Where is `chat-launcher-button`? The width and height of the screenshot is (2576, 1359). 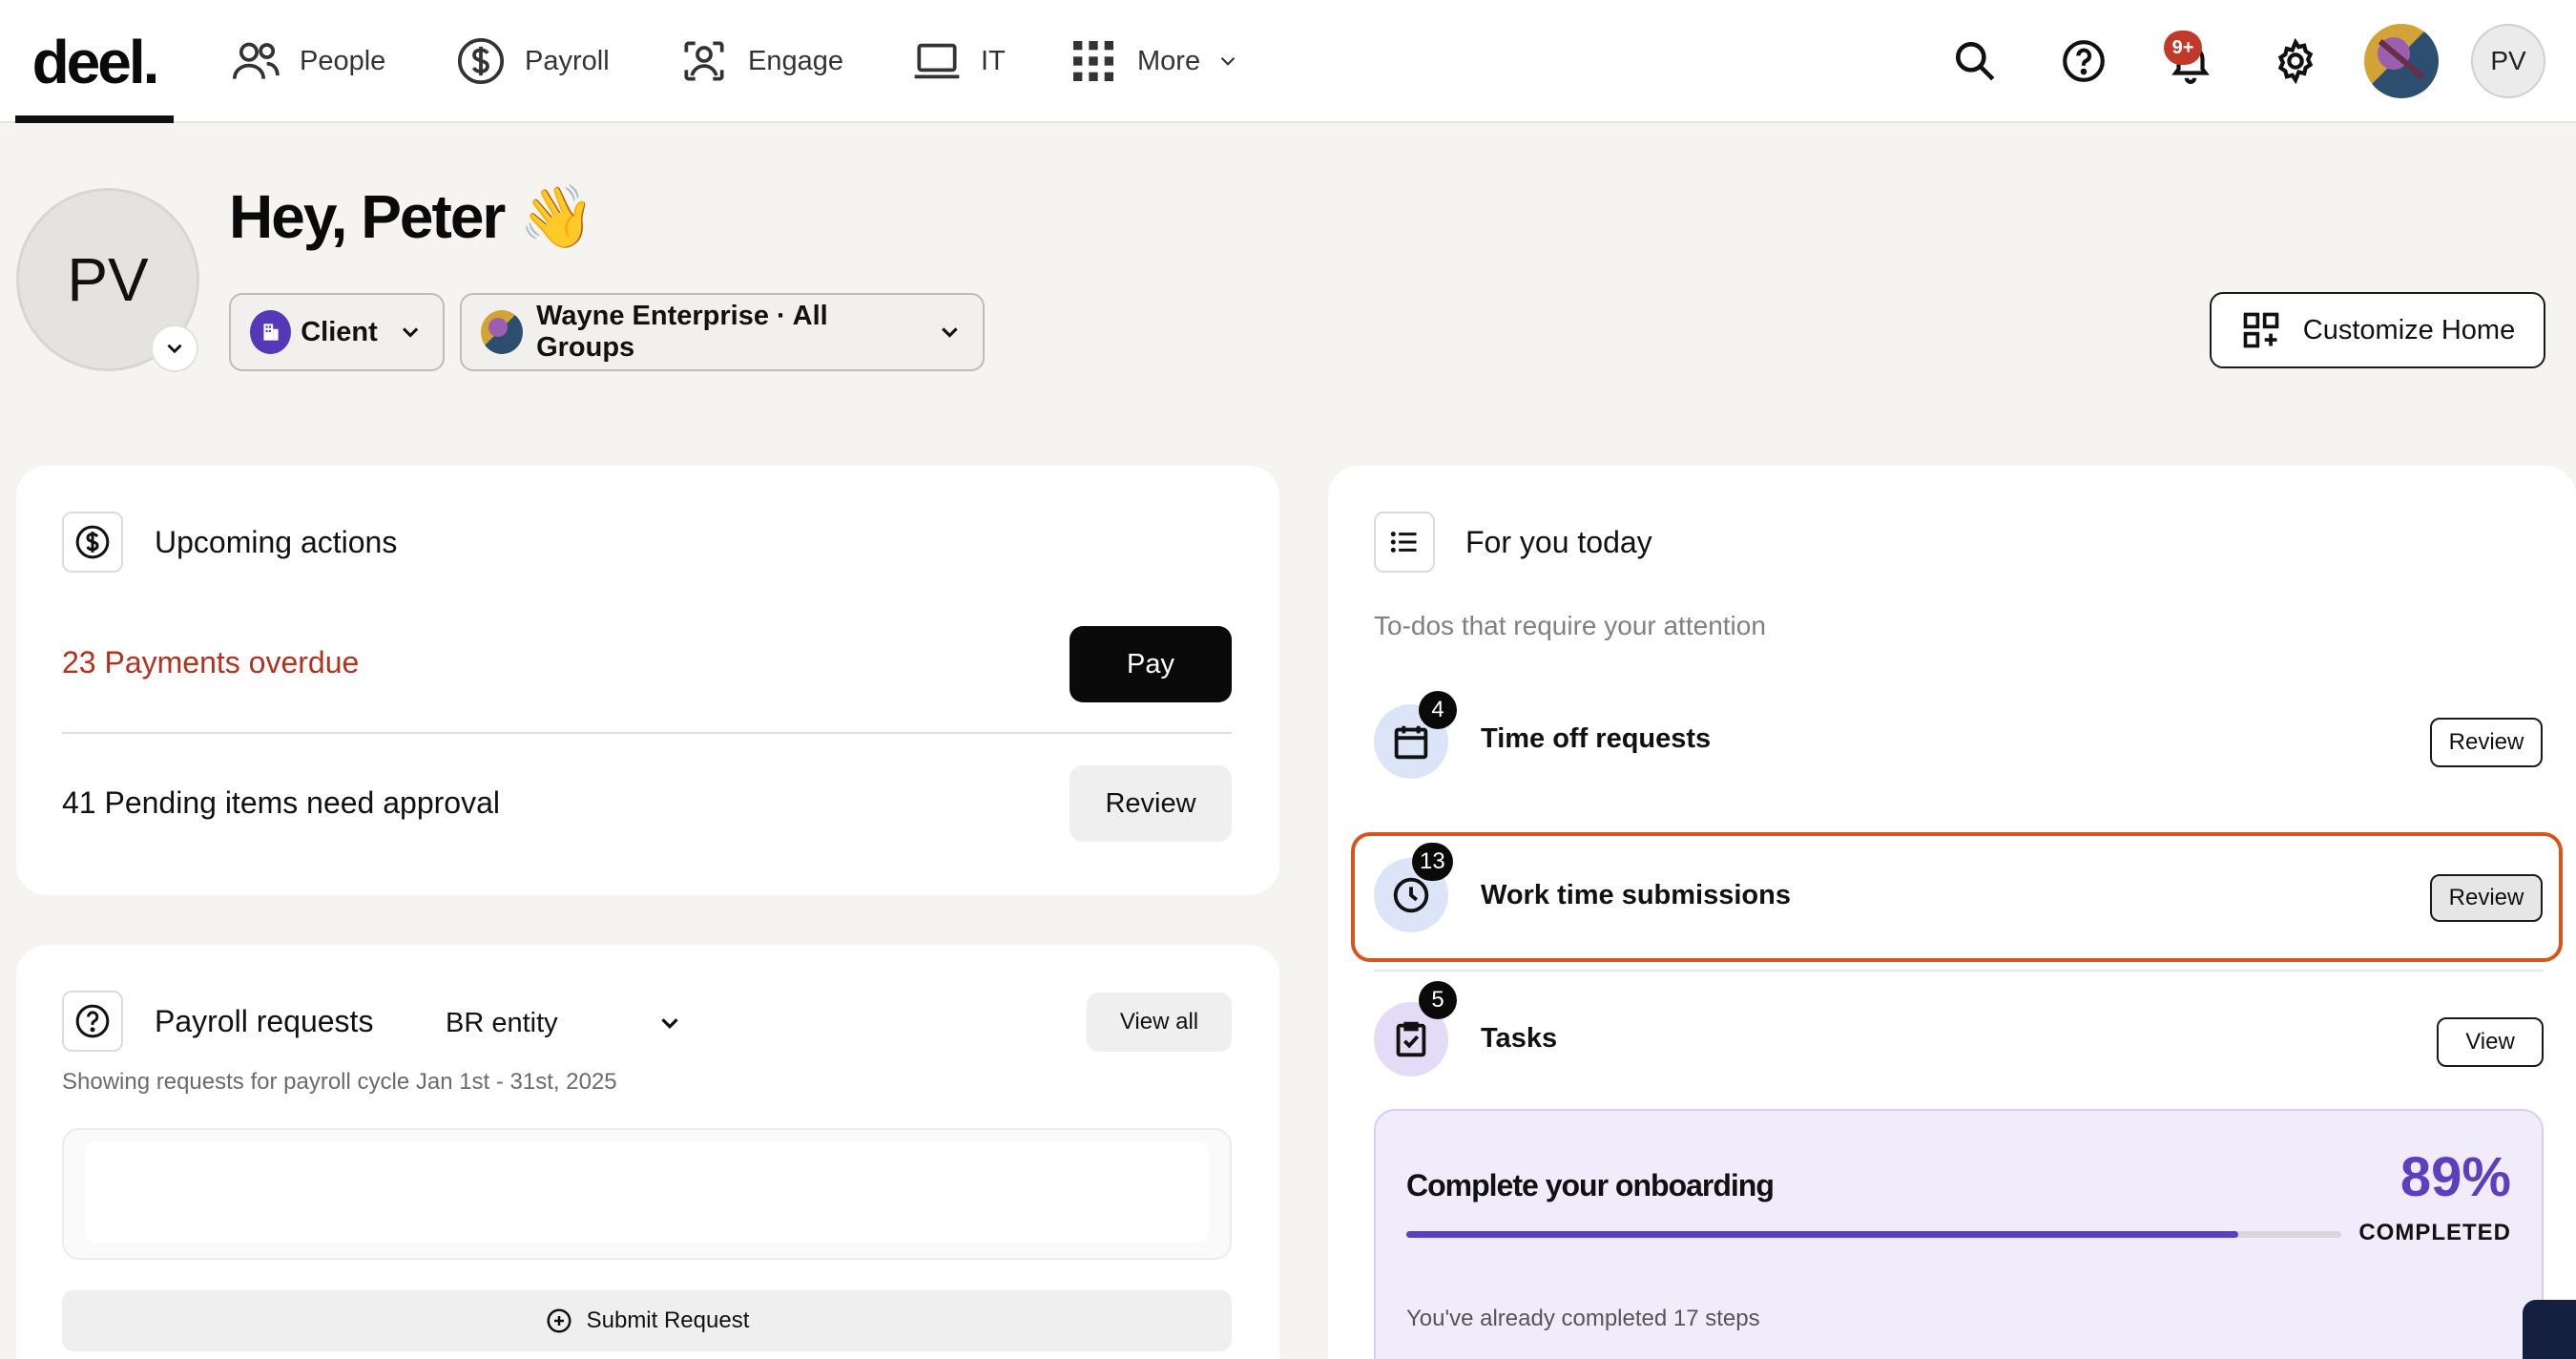
chat-launcher-button is located at coordinates (2549, 1330).